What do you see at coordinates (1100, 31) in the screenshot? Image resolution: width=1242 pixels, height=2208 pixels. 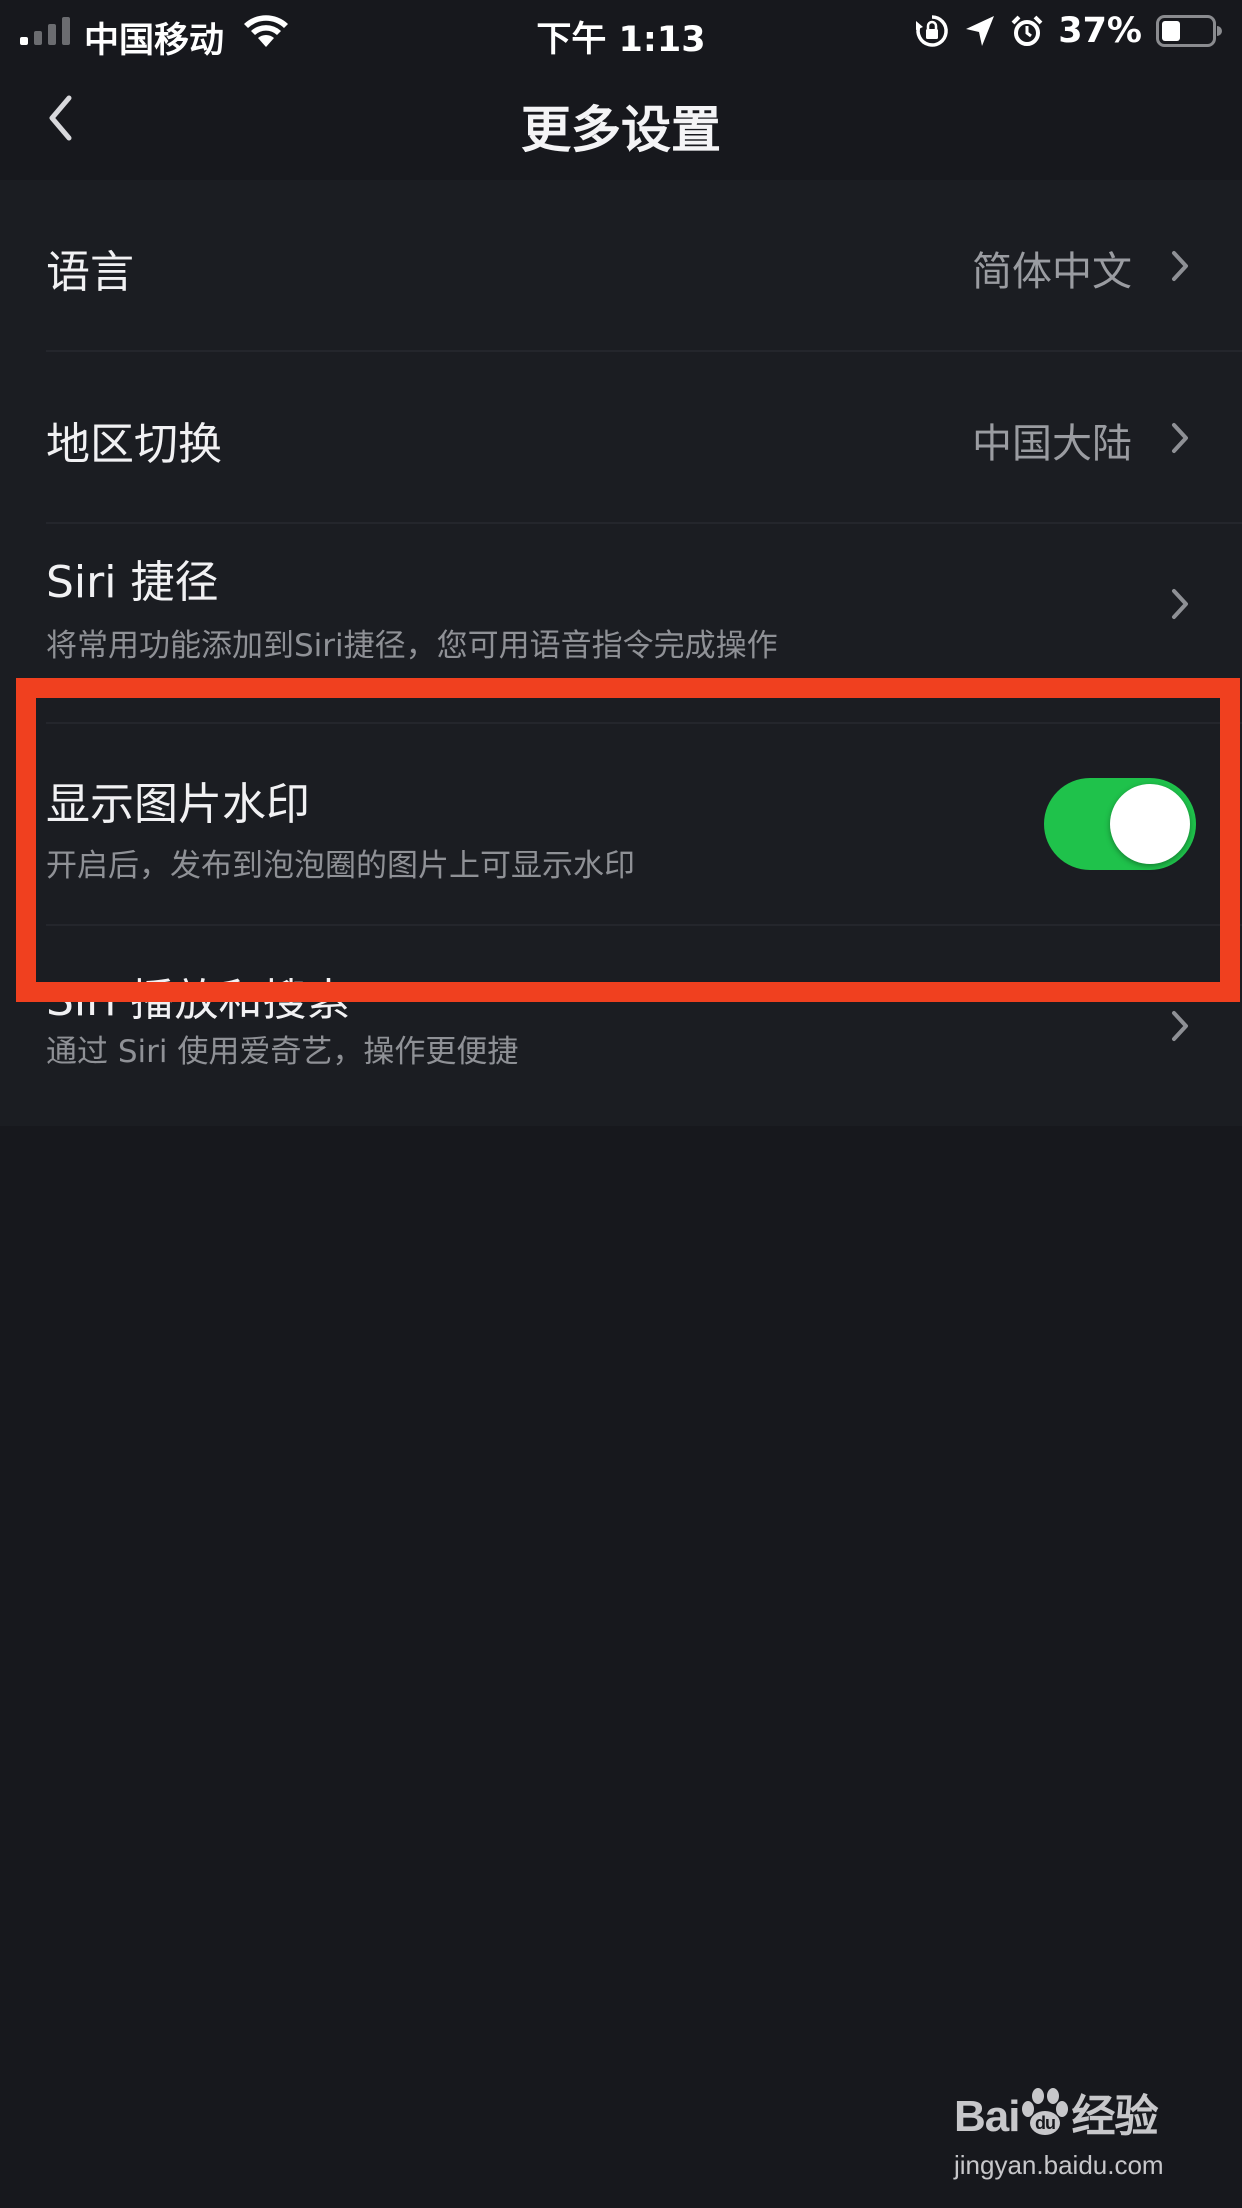 I see `battery-percent: 37%` at bounding box center [1100, 31].